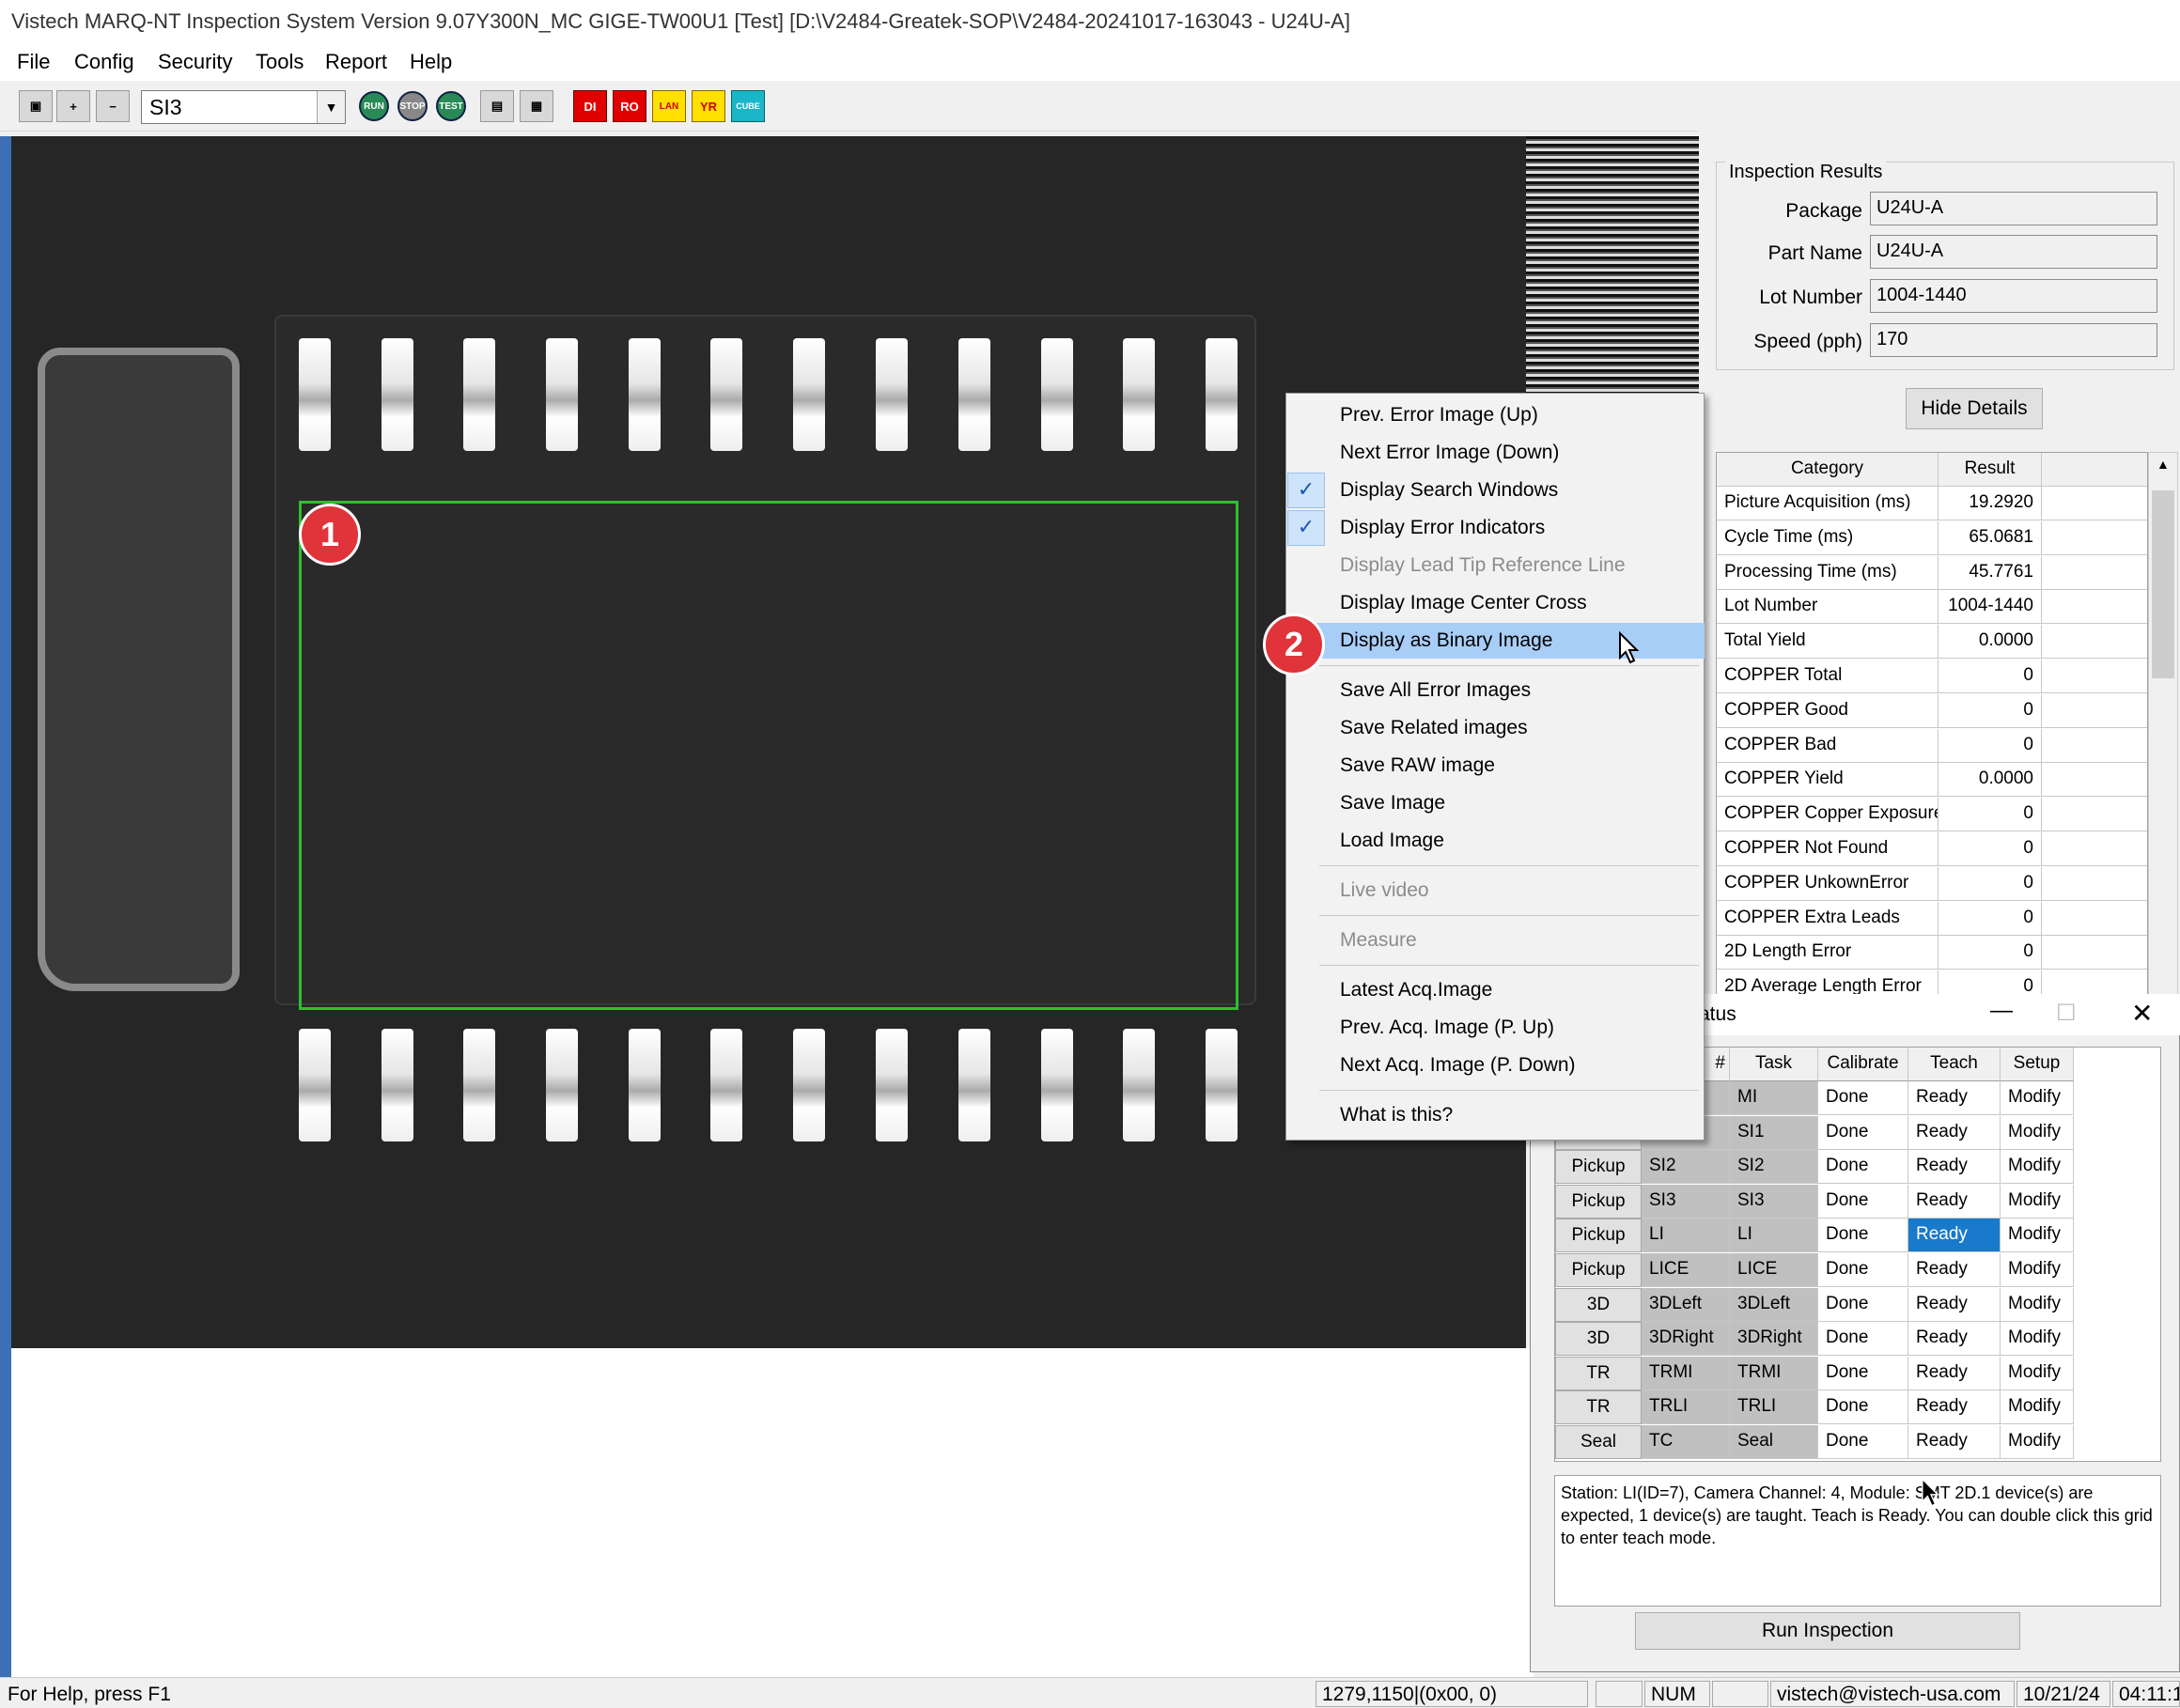  I want to click on yr-button: YR, so click(708, 106).